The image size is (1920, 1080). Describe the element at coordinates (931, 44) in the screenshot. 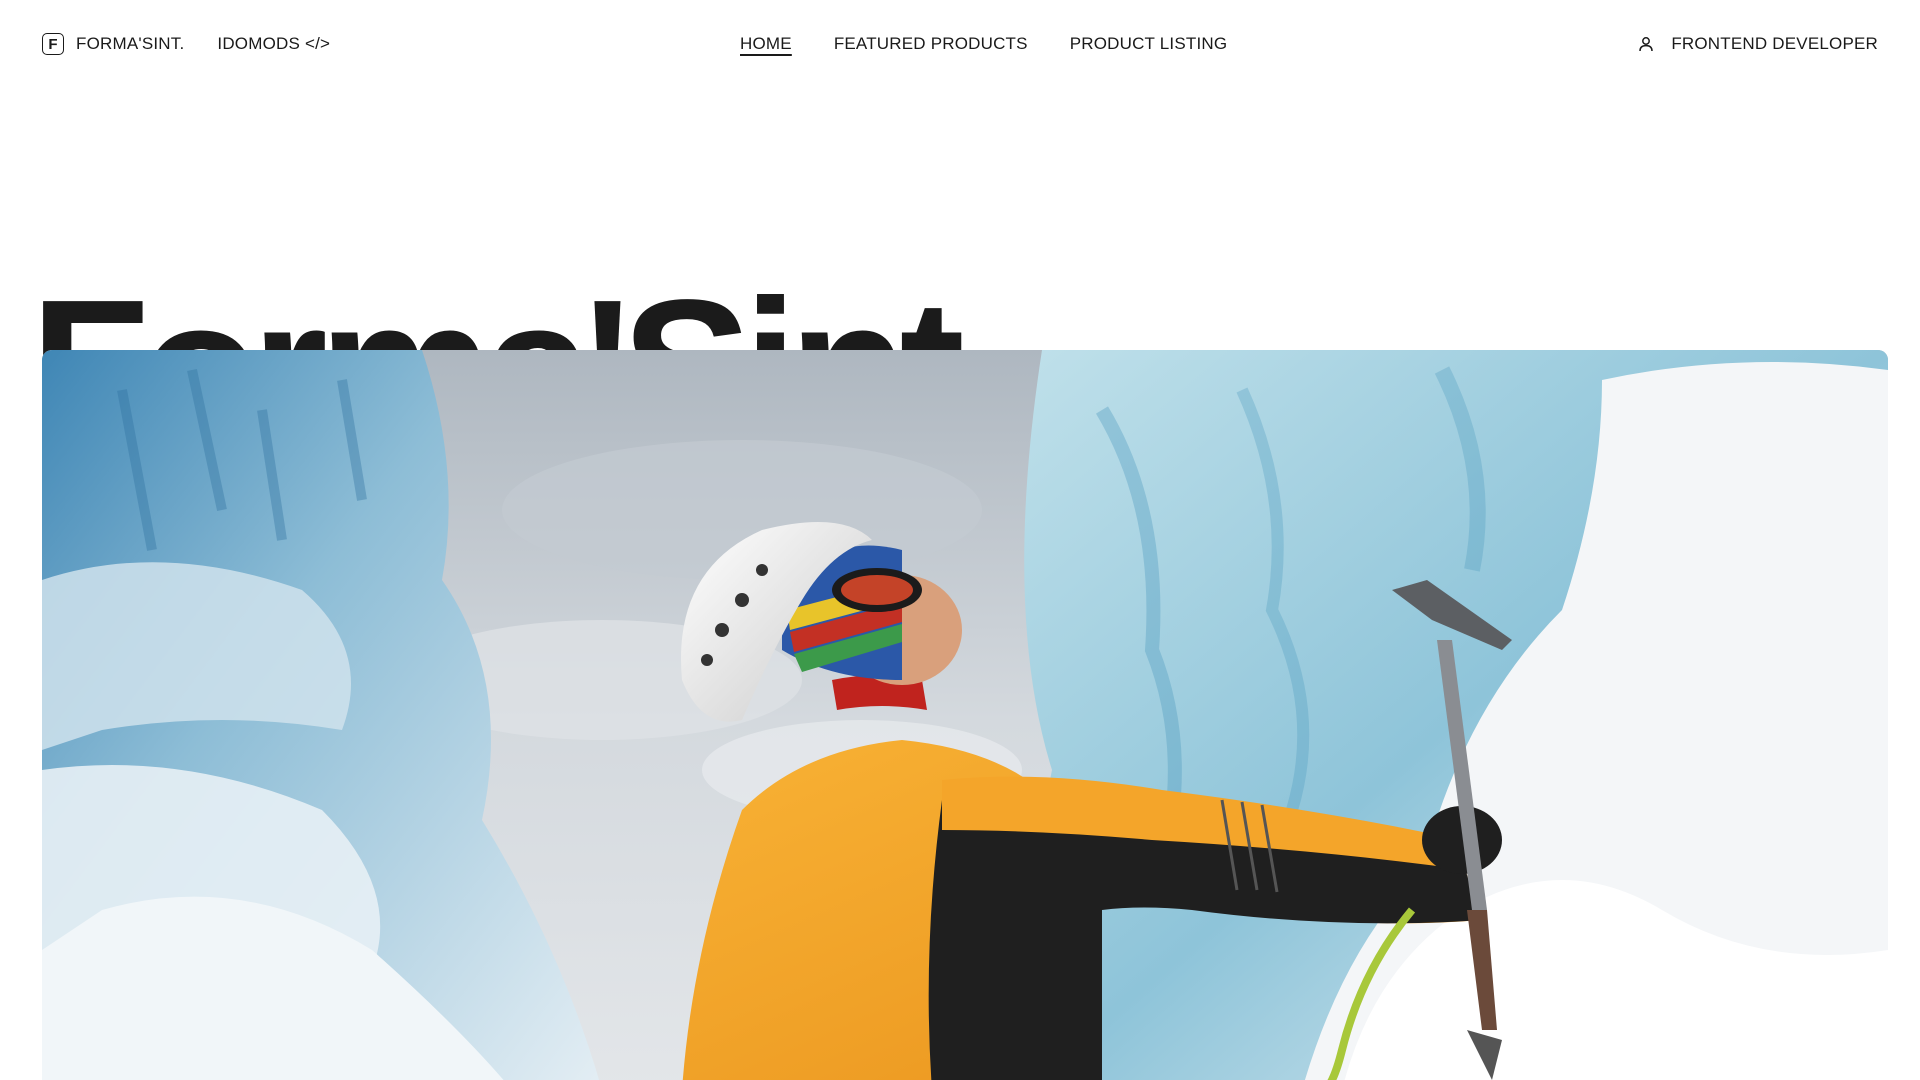

I see `nav-featured-products: FEATURED PRODUCTS` at that location.